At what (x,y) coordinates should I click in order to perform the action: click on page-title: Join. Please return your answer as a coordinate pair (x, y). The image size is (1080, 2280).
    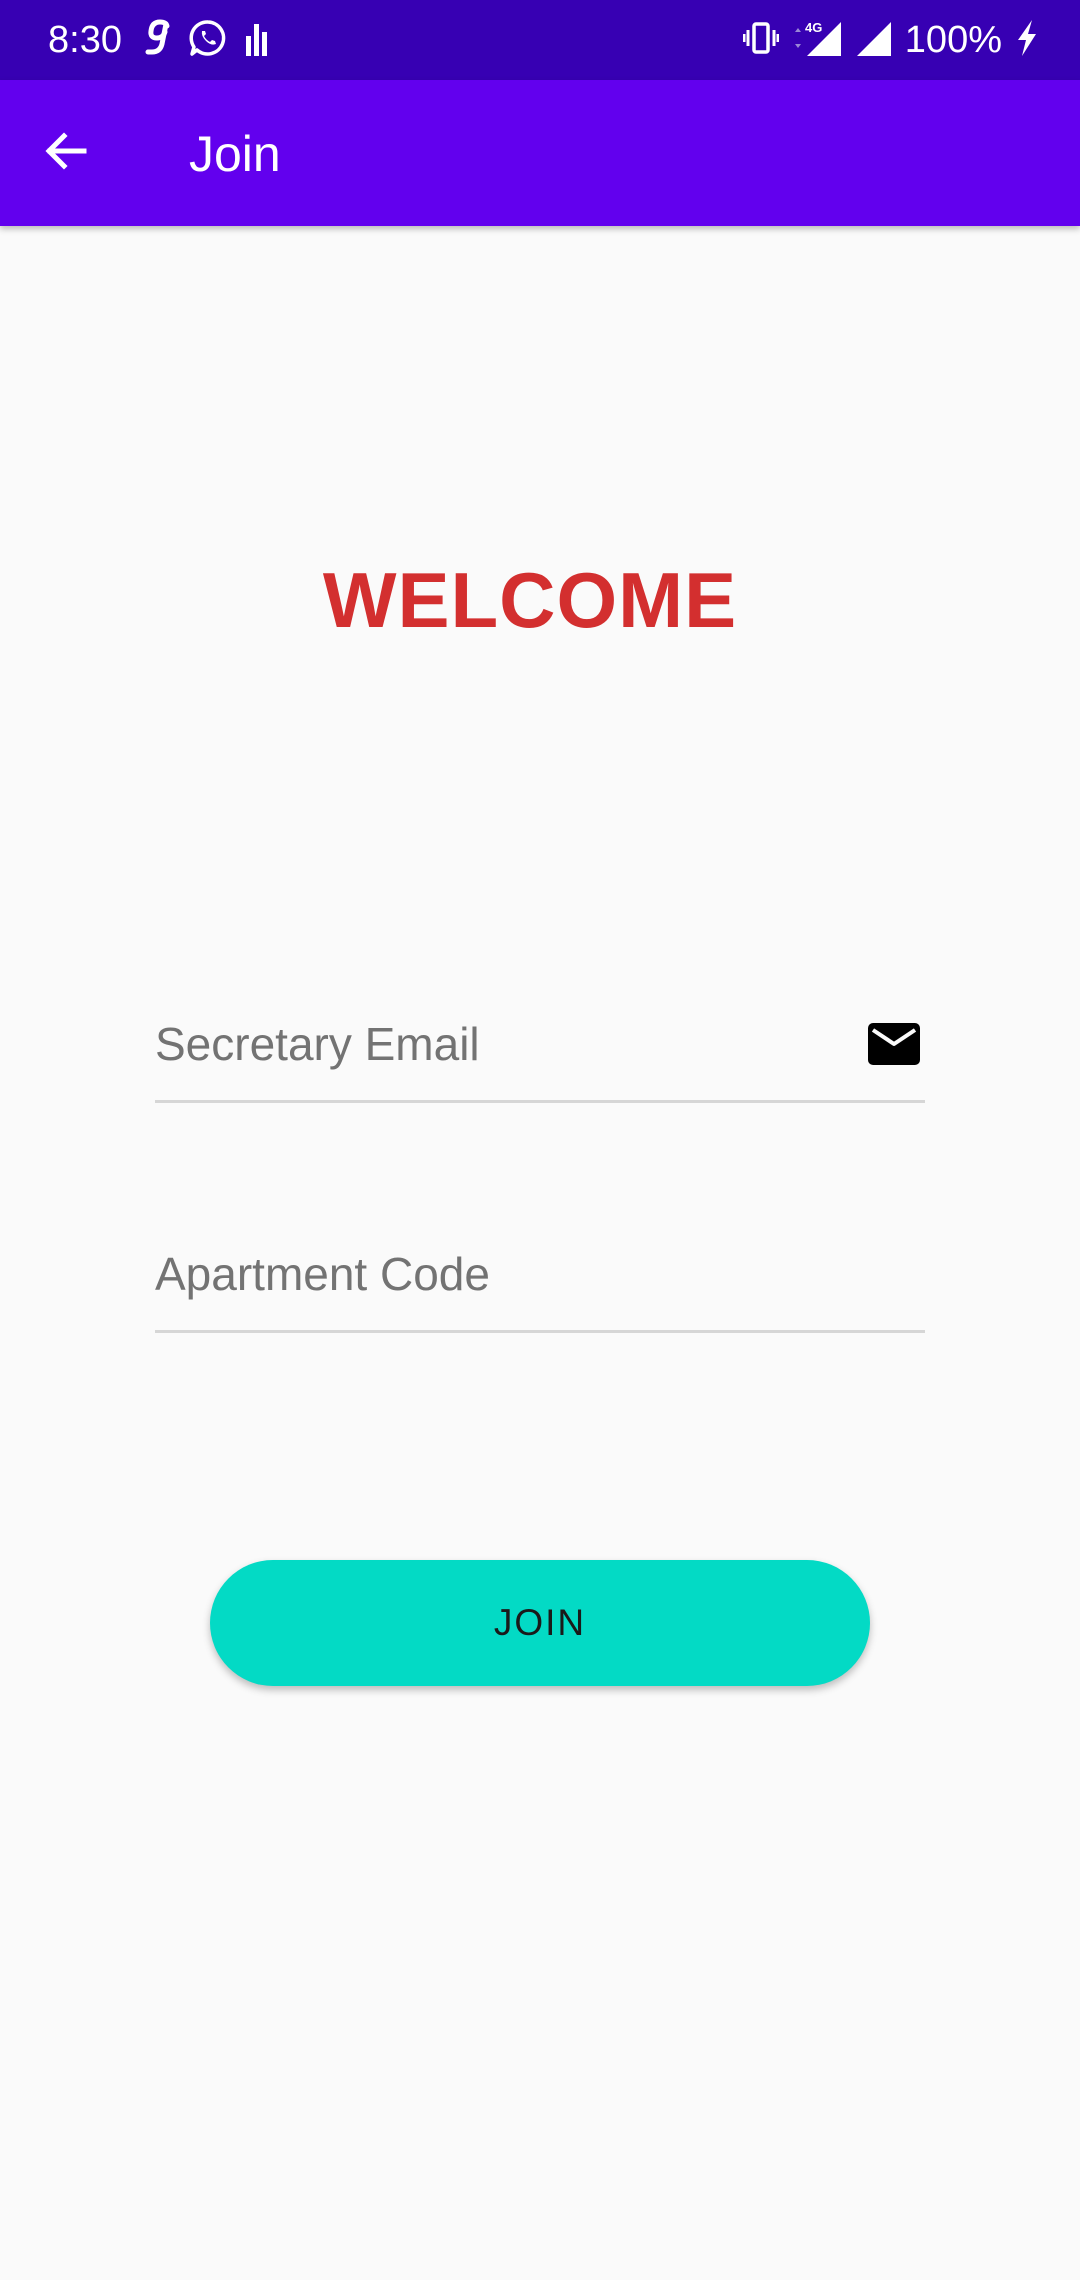
    Looking at the image, I should click on (235, 154).